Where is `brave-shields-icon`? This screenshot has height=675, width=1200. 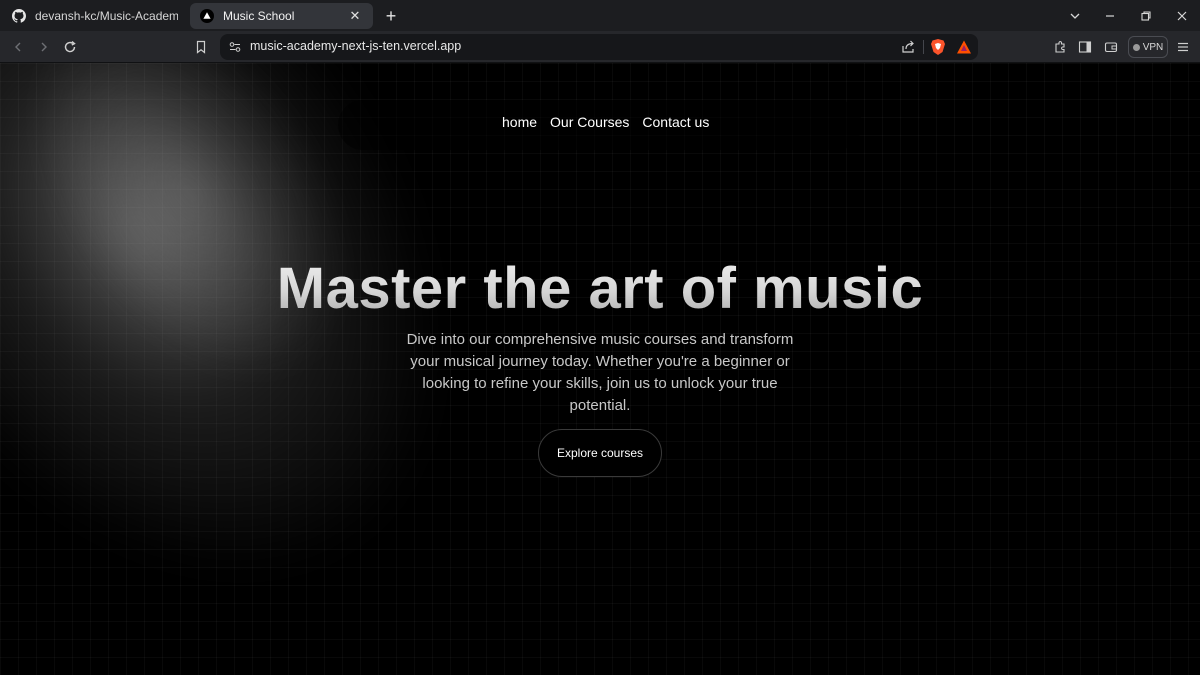
brave-shields-icon is located at coordinates (938, 47).